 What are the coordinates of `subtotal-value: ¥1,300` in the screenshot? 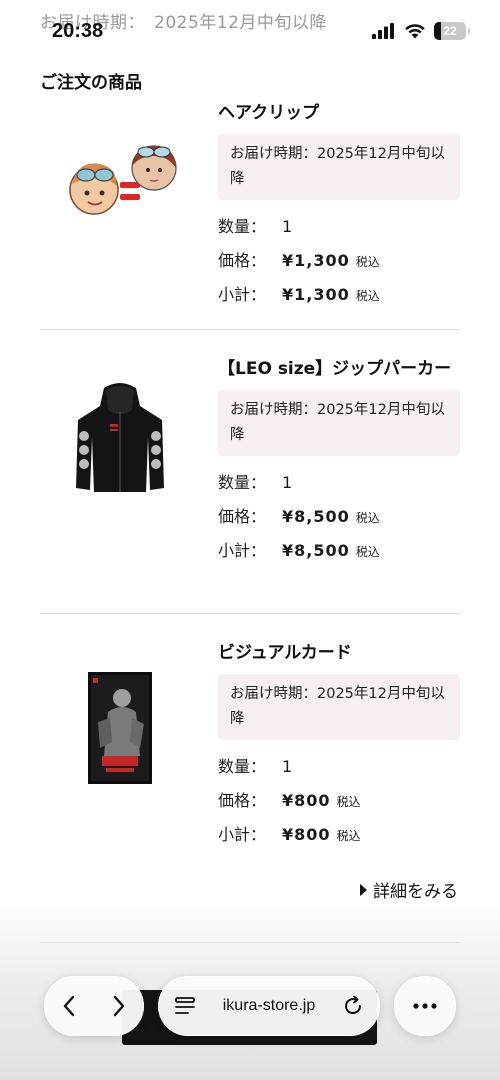 It's located at (316, 294).